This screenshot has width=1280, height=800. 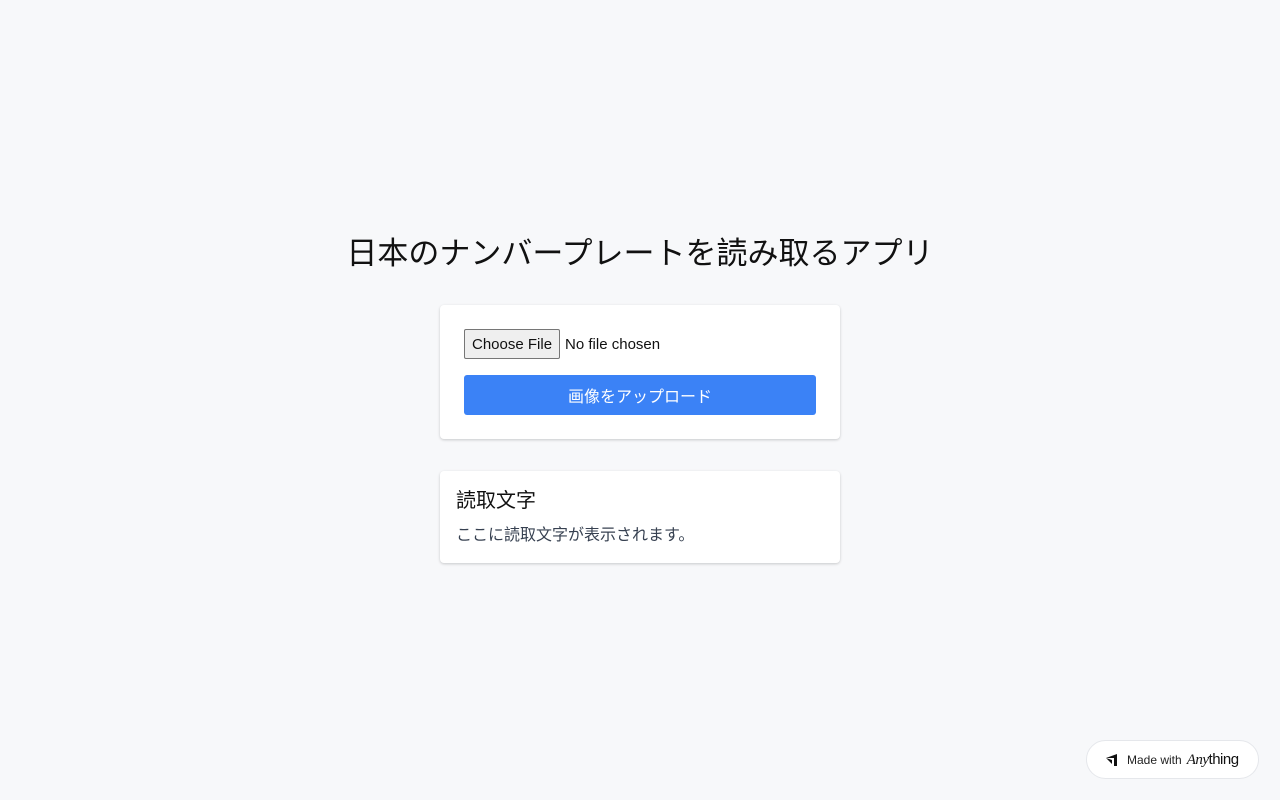 I want to click on result-heading: 読取文字, so click(x=496, y=500).